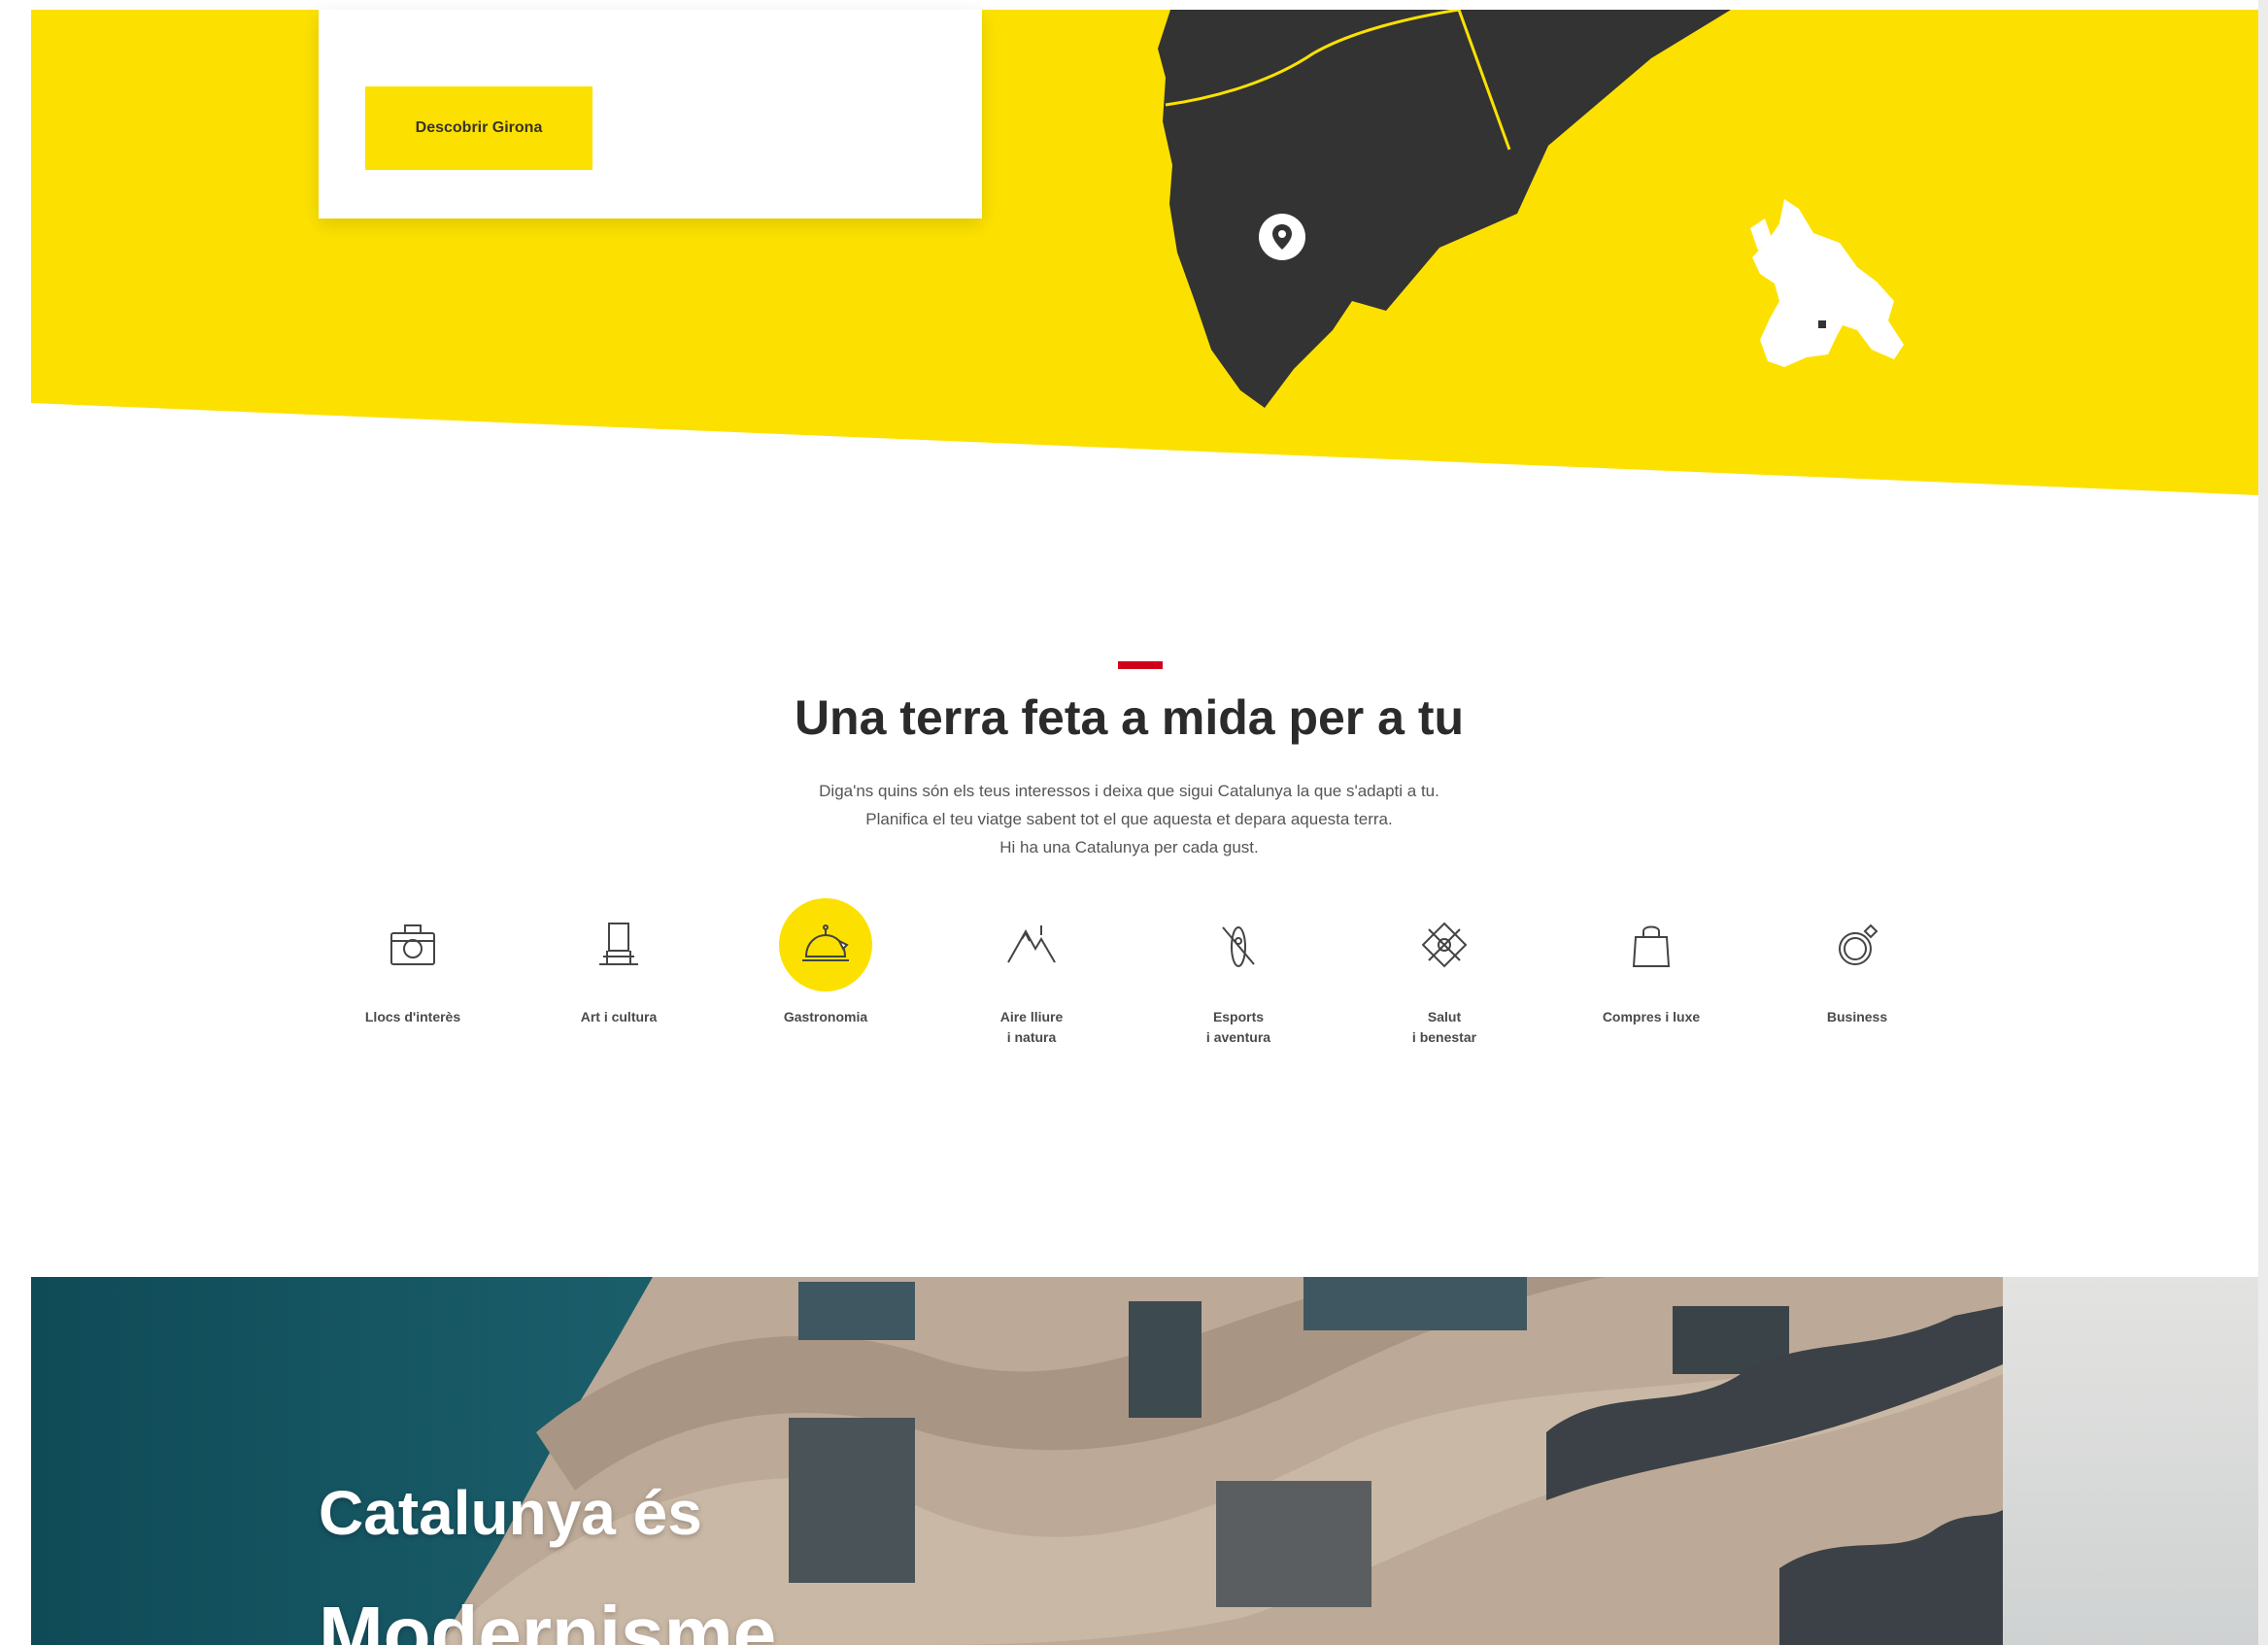 The width and height of the screenshot is (2268, 1645). I want to click on category-salut-benestar: Salut i benestar, so click(1444, 976).